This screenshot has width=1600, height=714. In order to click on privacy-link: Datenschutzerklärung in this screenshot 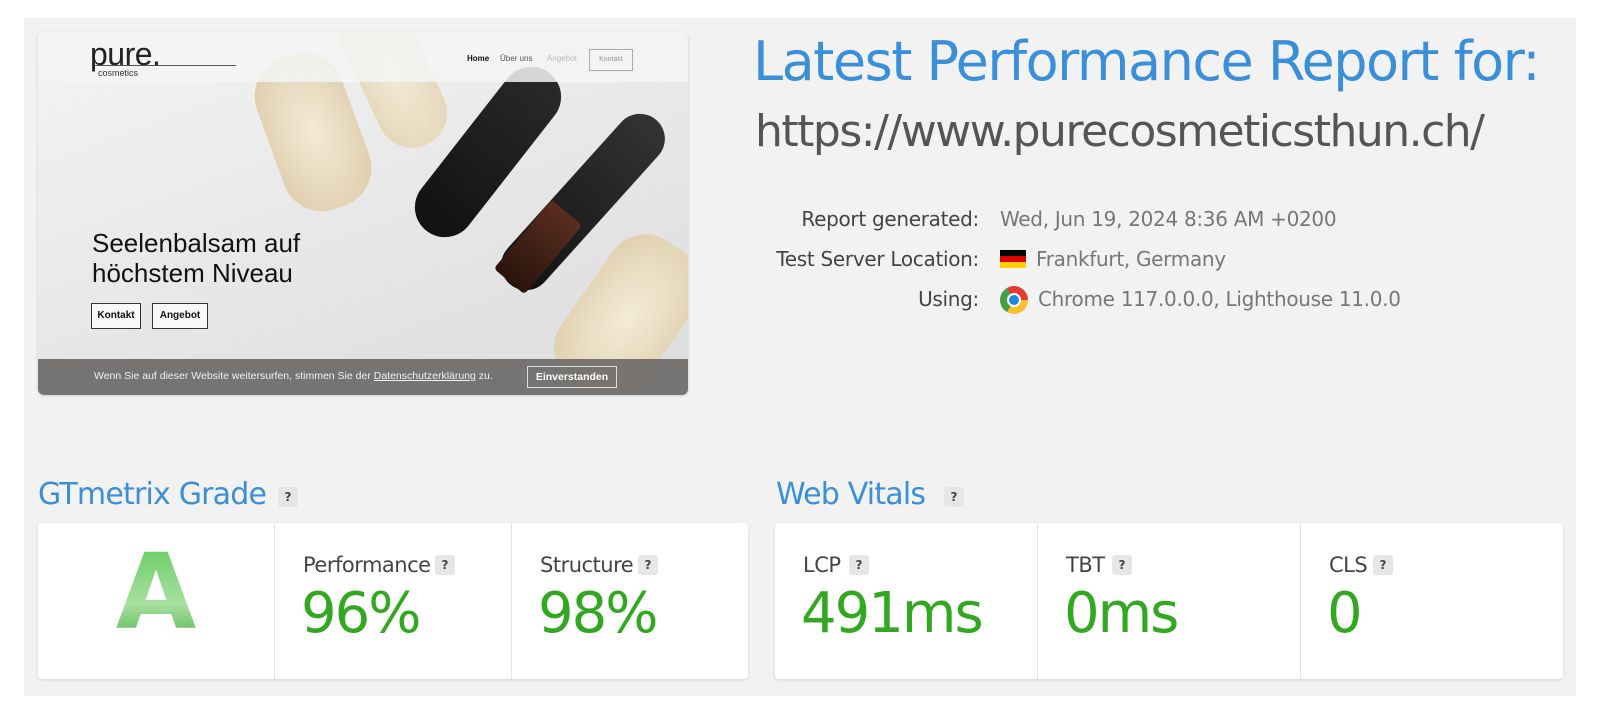, I will do `click(425, 376)`.